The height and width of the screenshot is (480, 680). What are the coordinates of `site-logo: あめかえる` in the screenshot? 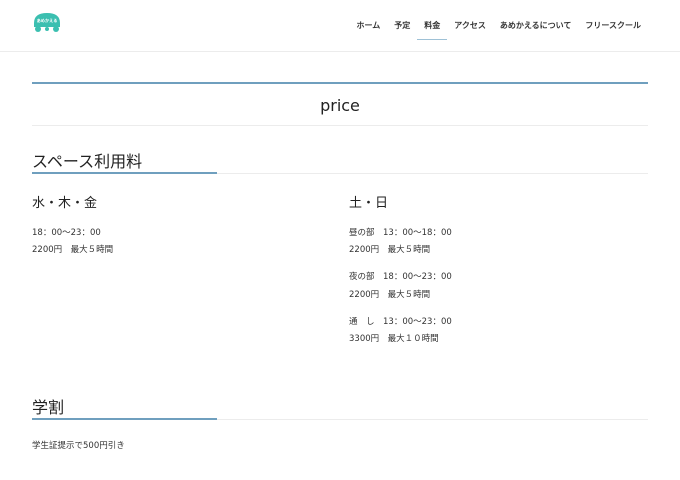 It's located at (47, 22).